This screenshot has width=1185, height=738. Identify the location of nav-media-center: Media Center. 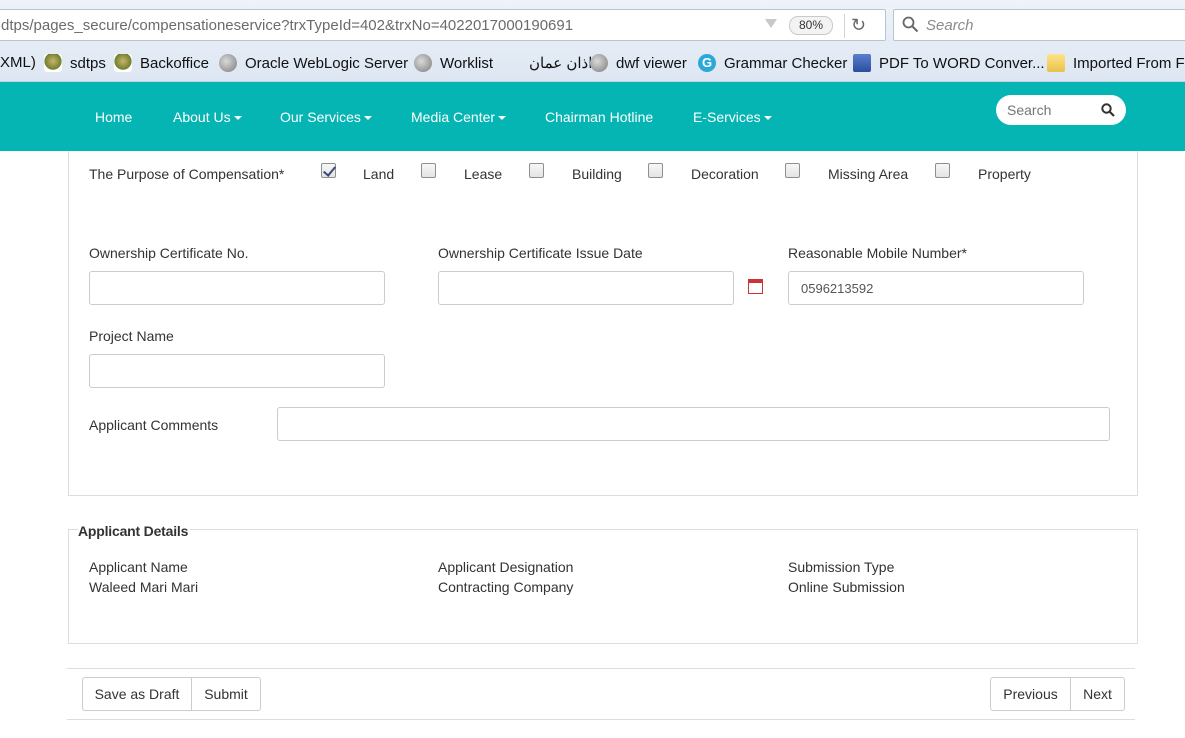
(459, 117).